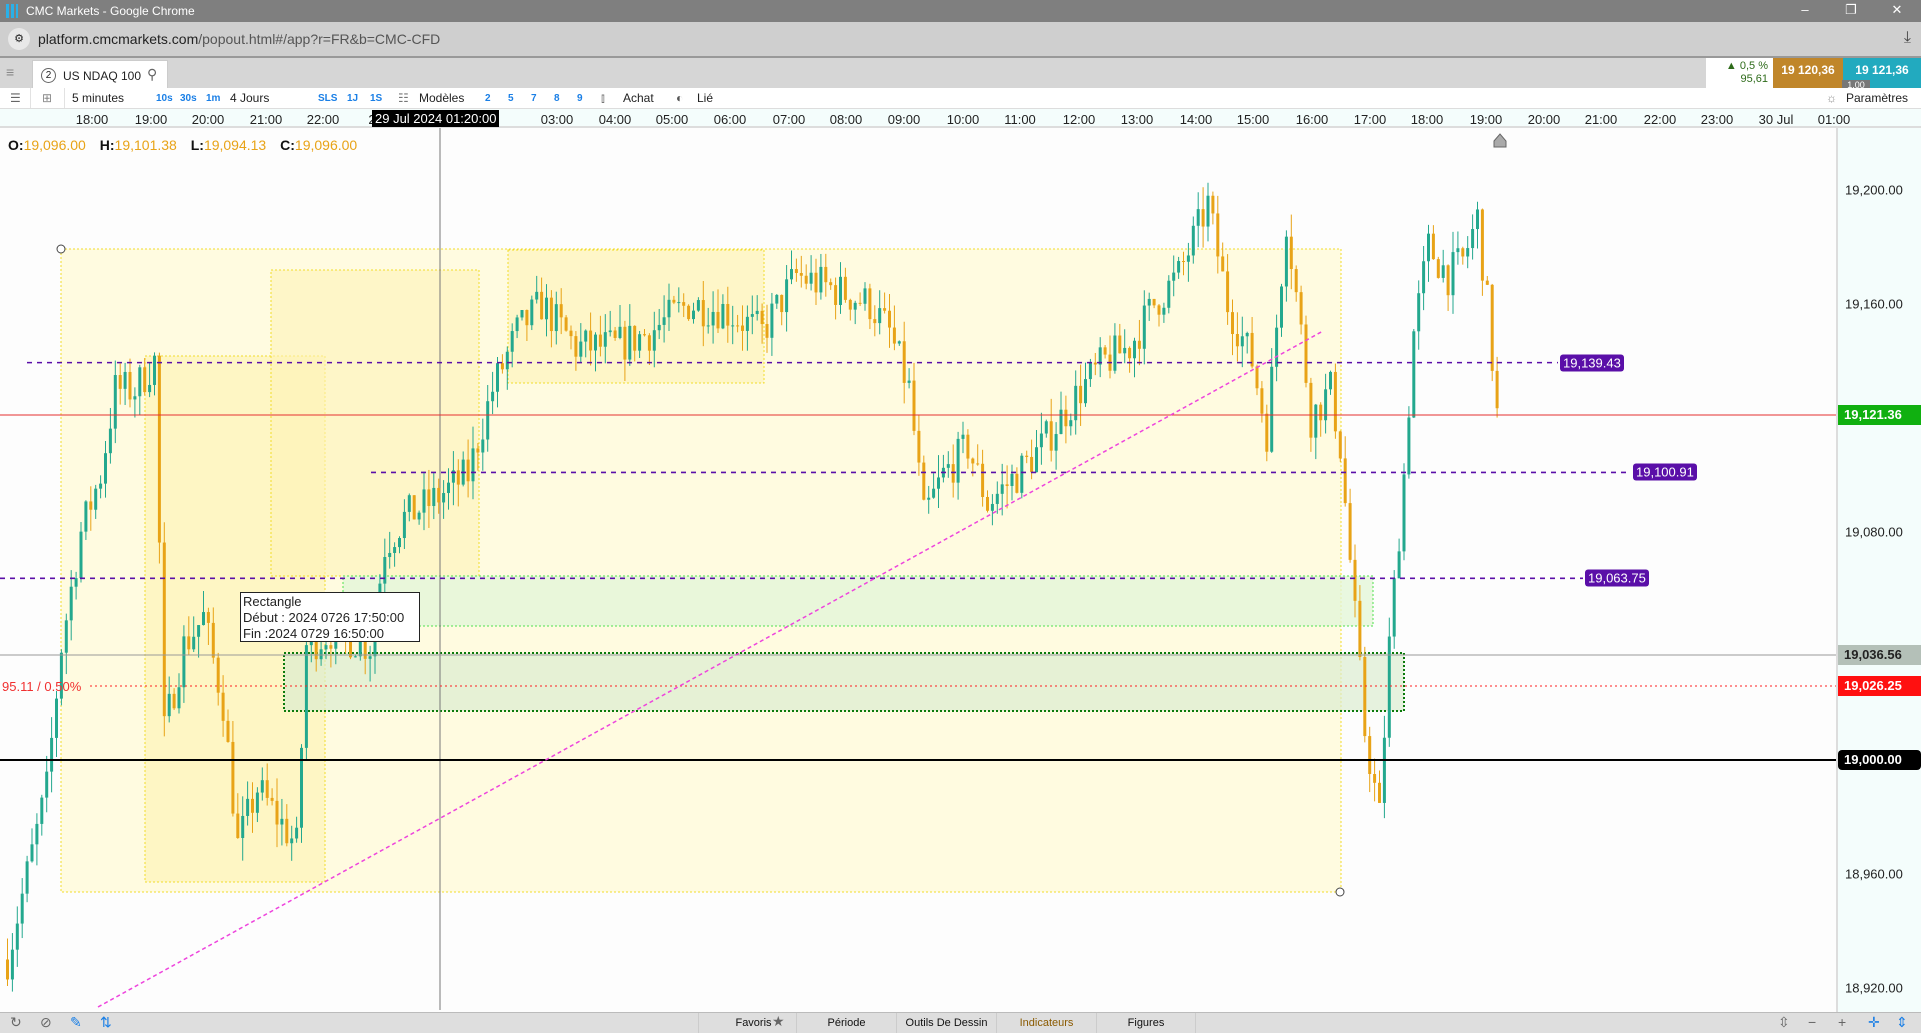 This screenshot has height=1033, width=1921. What do you see at coordinates (1874, 1022) in the screenshot?
I see `crosshair-icon: ✛` at bounding box center [1874, 1022].